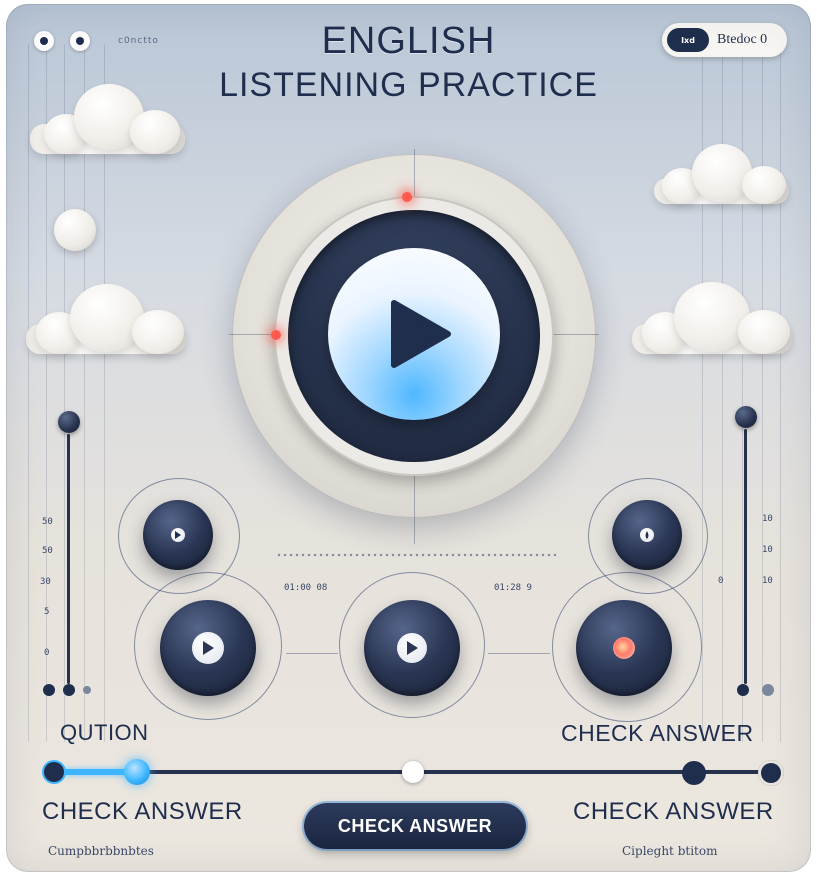 The width and height of the screenshot is (817, 876). I want to click on track-time-left: 01:00 08, so click(306, 588).